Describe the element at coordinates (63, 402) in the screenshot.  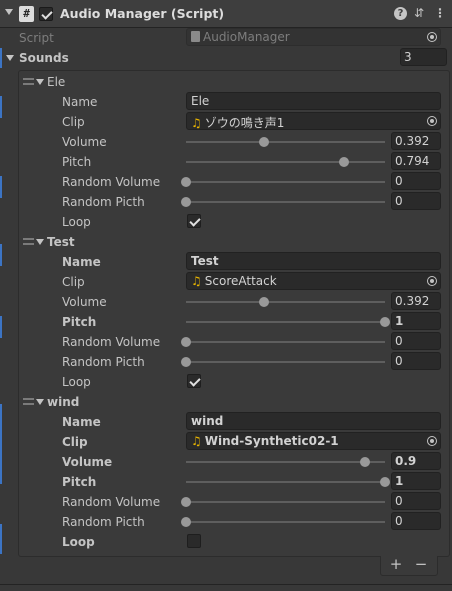
I see `element-header-label: wind` at that location.